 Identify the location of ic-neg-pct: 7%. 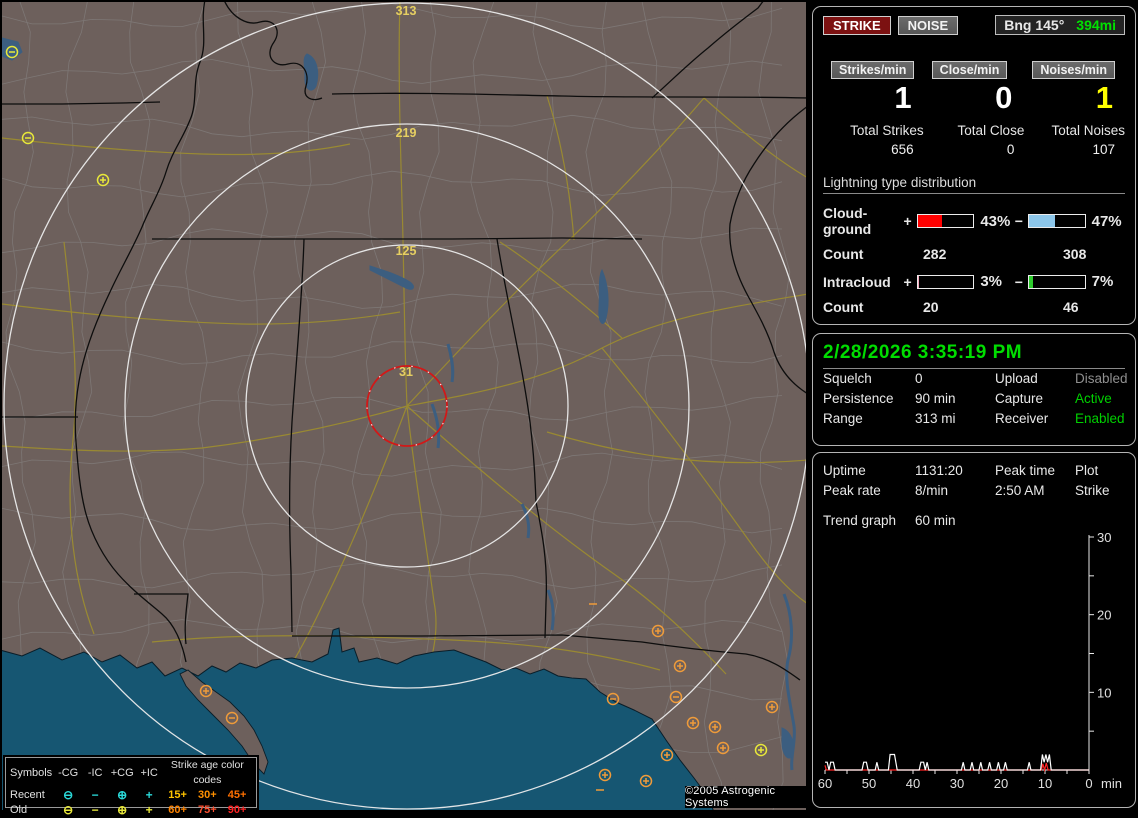
(1102, 281).